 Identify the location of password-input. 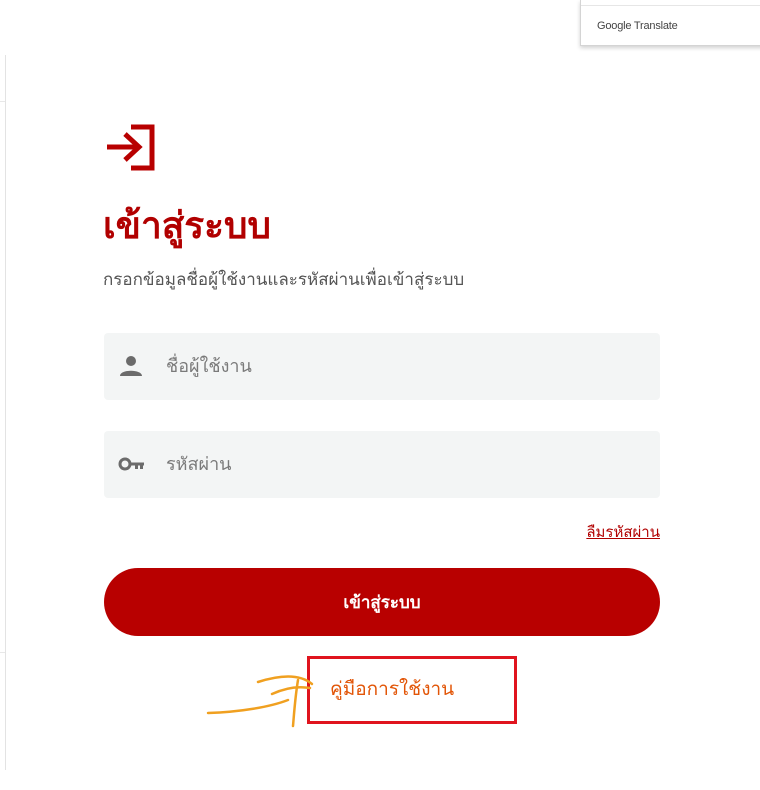
(401, 464).